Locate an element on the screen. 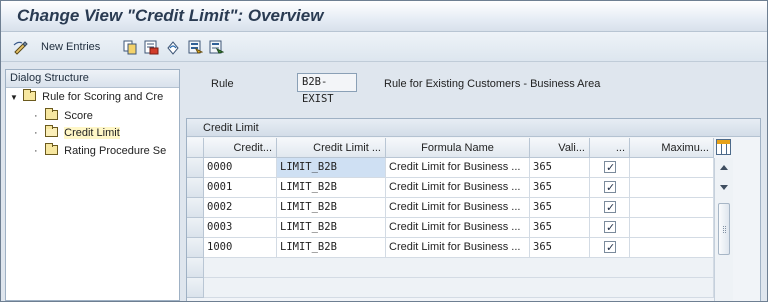  undo-icon is located at coordinates (173, 47).